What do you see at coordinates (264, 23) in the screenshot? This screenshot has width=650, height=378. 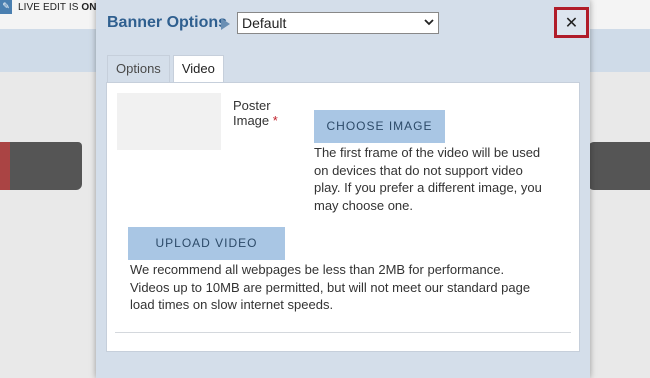 I see `preset-select-value: Default` at bounding box center [264, 23].